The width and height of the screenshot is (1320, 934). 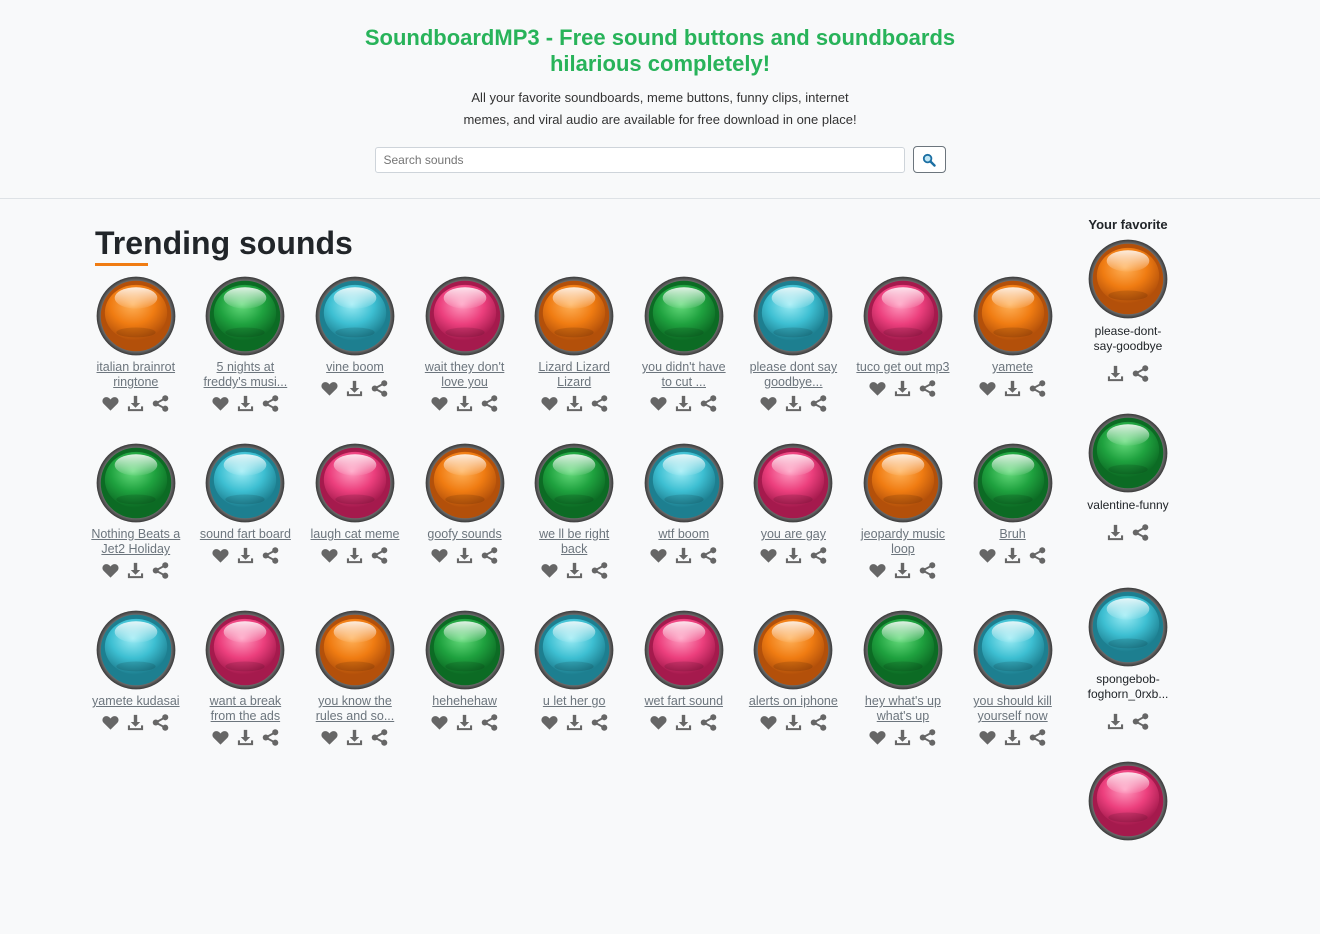 I want to click on sound-title-link: Nothing Beats a Jet2 Holiday, so click(x=136, y=542).